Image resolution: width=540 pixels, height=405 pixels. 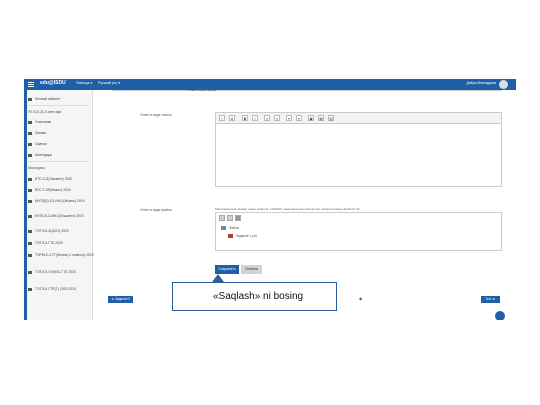 What do you see at coordinates (500, 315) in the screenshot?
I see `help-icon` at bounding box center [500, 315].